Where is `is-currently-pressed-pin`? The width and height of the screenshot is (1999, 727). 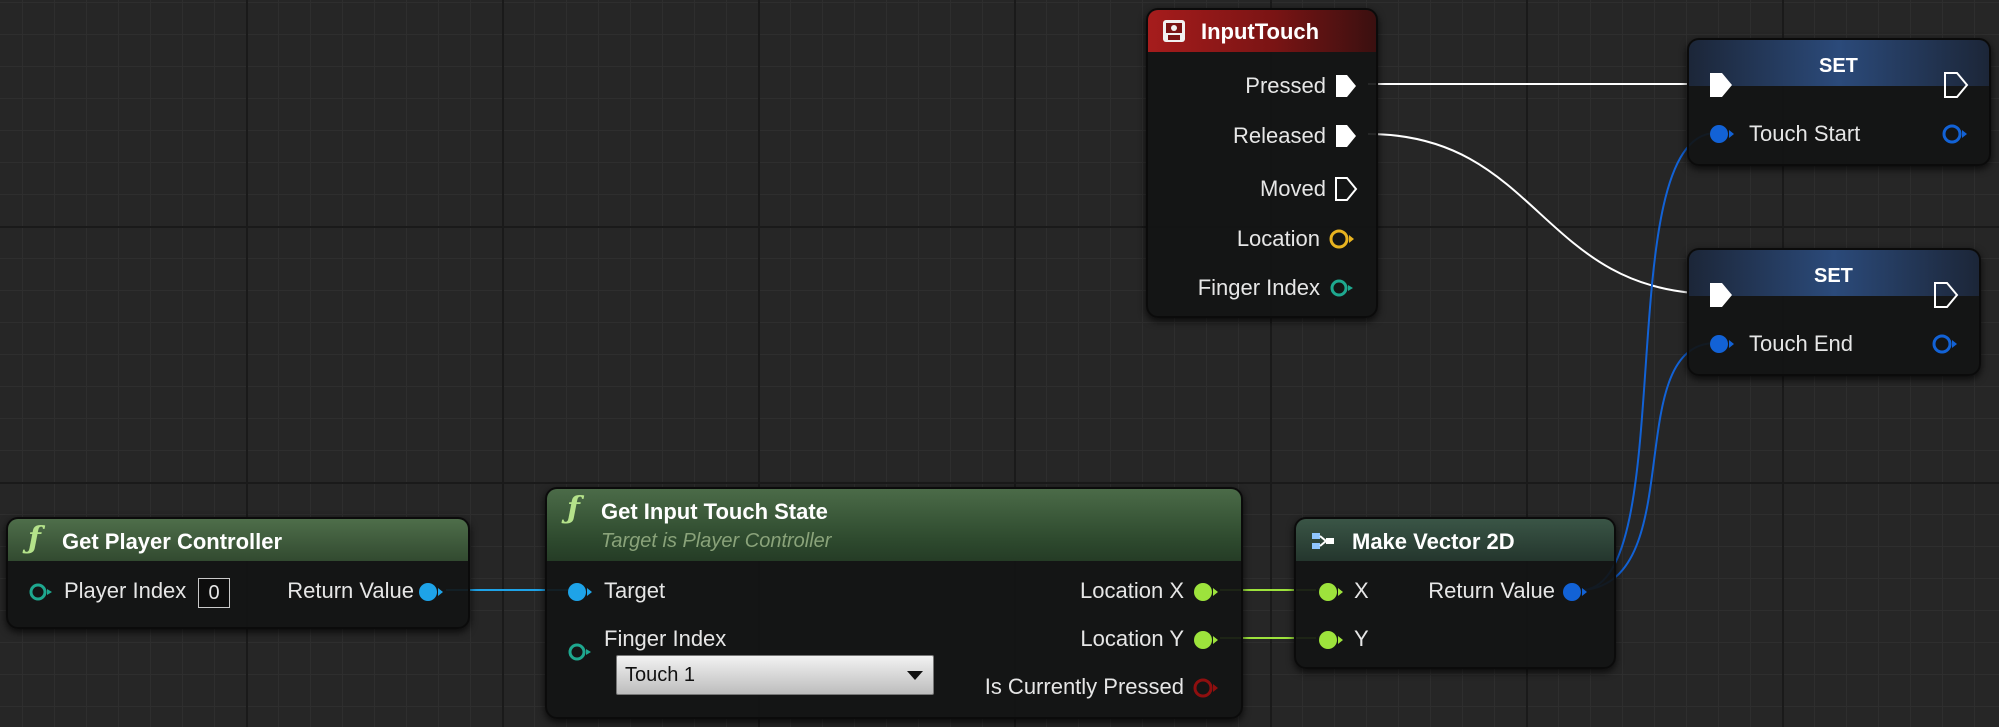
is-currently-pressed-pin is located at coordinates (1207, 688).